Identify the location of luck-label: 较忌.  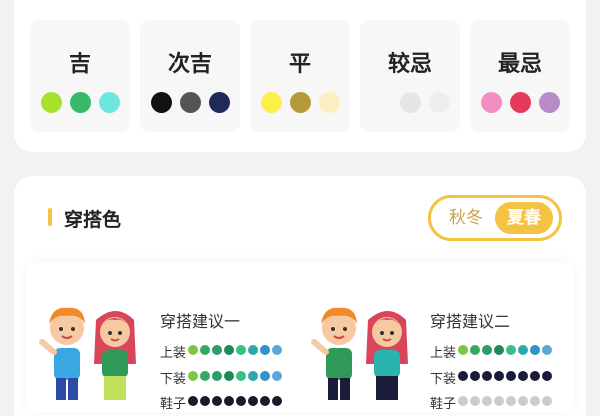
(409, 64).